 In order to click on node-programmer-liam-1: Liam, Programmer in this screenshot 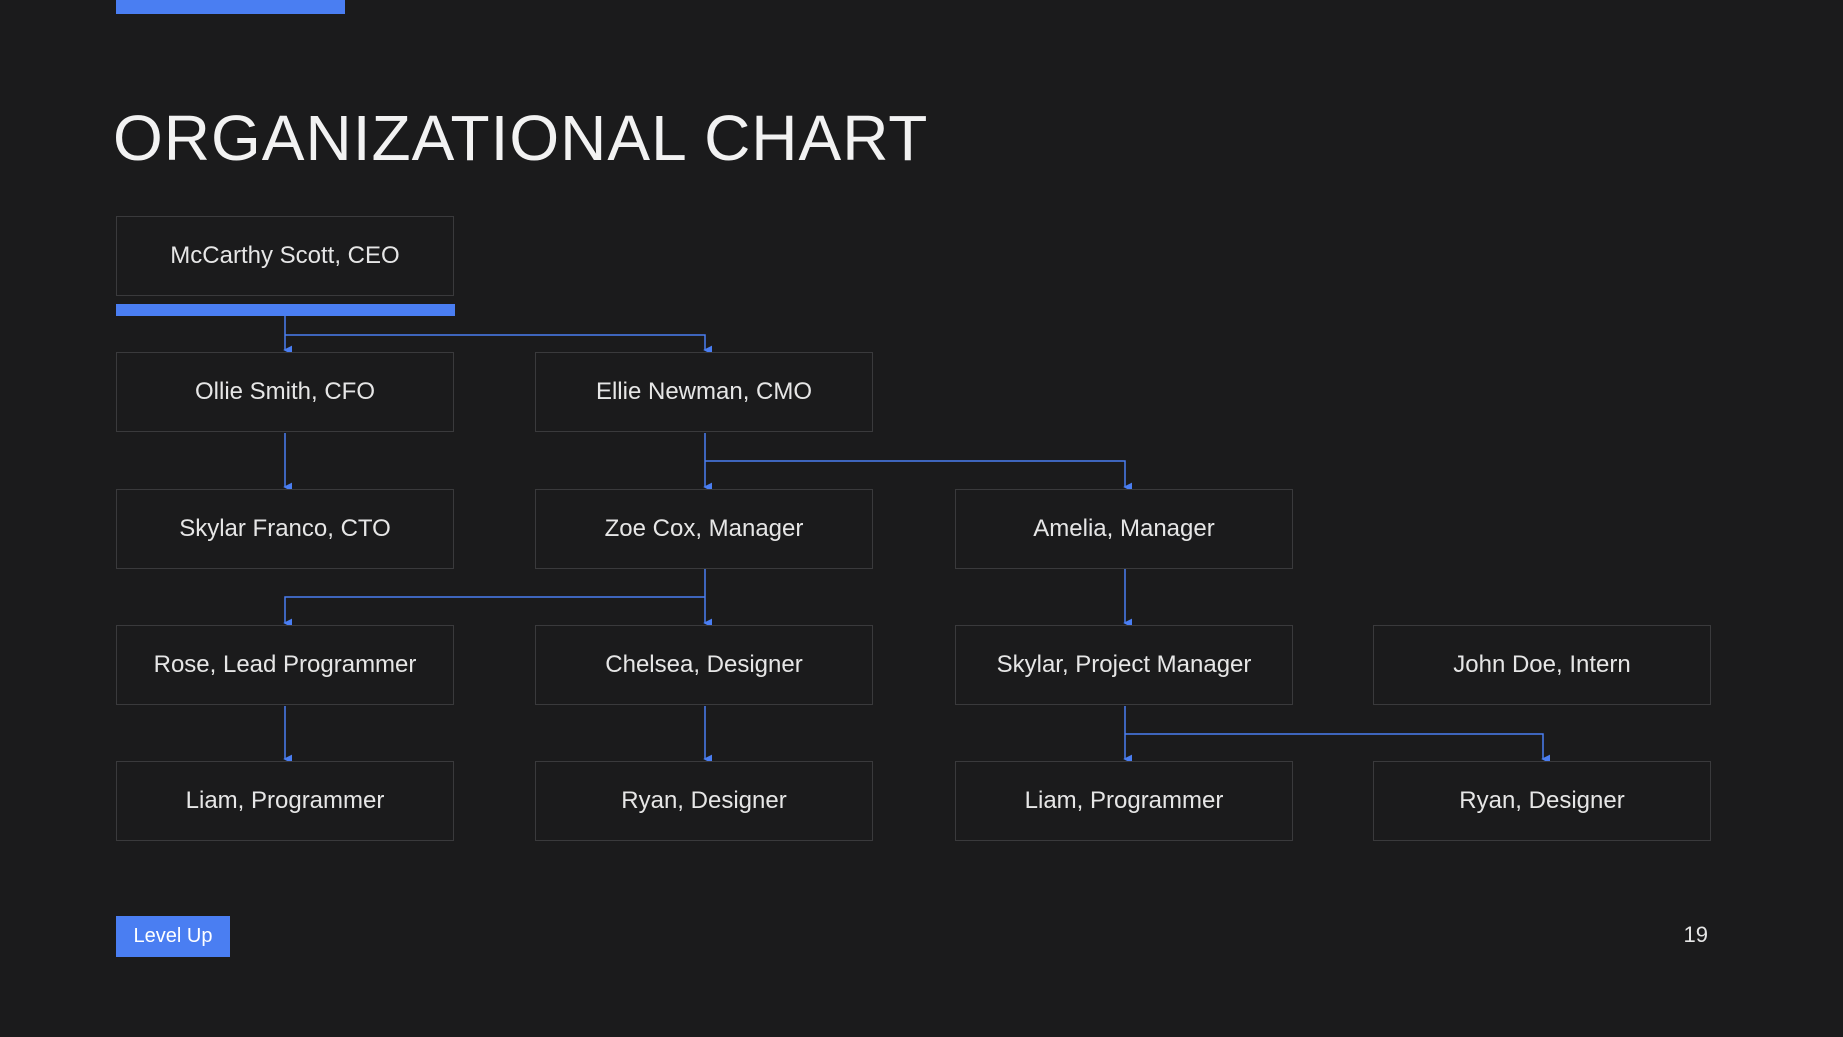, I will do `click(285, 801)`.